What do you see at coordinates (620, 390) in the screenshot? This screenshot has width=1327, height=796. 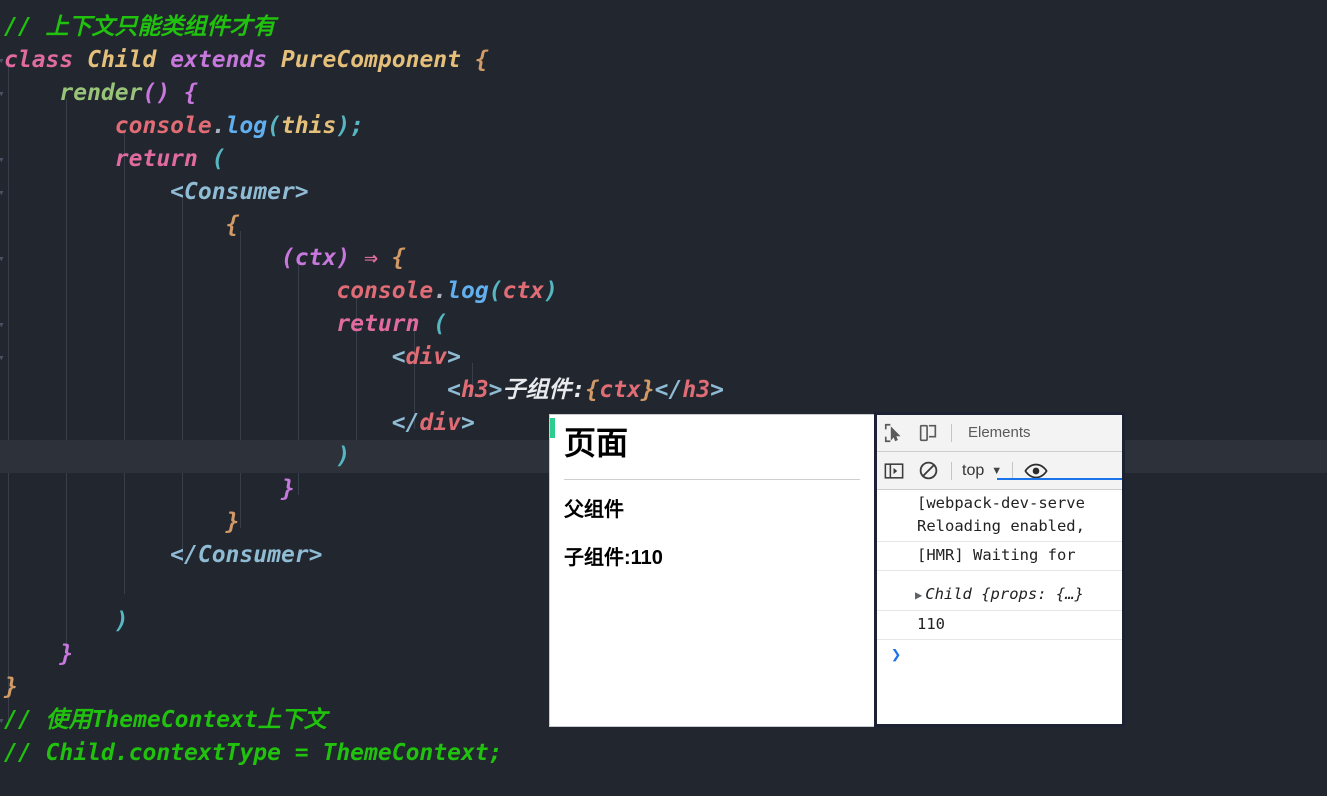 I see `code-token: ctx` at bounding box center [620, 390].